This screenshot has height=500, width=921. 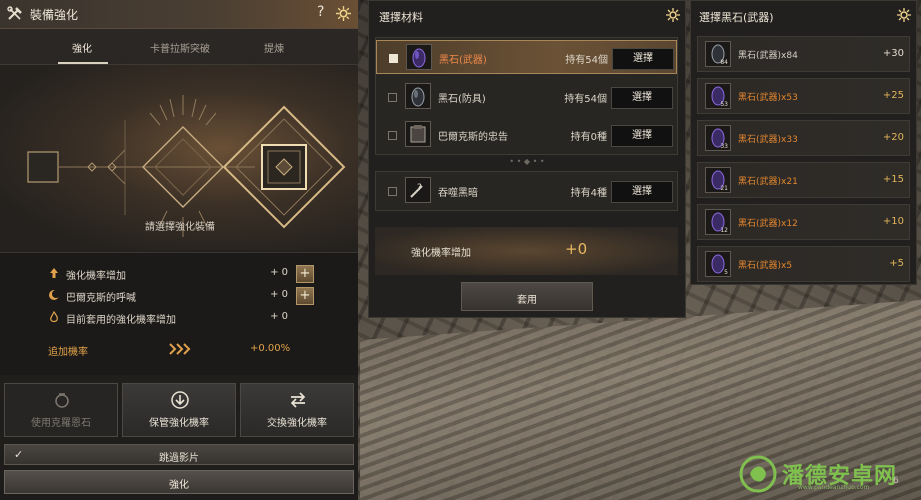 I want to click on down-arrow-circle-icon, so click(x=180, y=400).